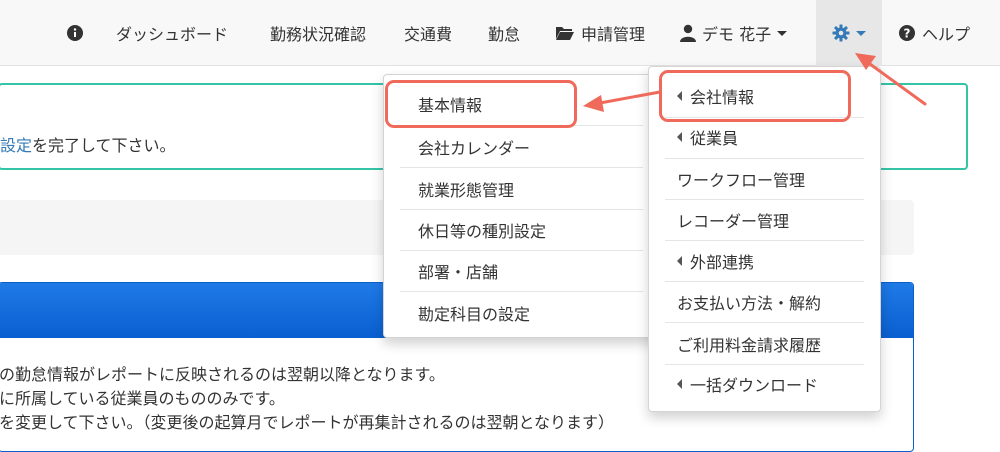 The height and width of the screenshot is (452, 1000). I want to click on menu-item-work-pattern: 就業形態管理, so click(521, 188).